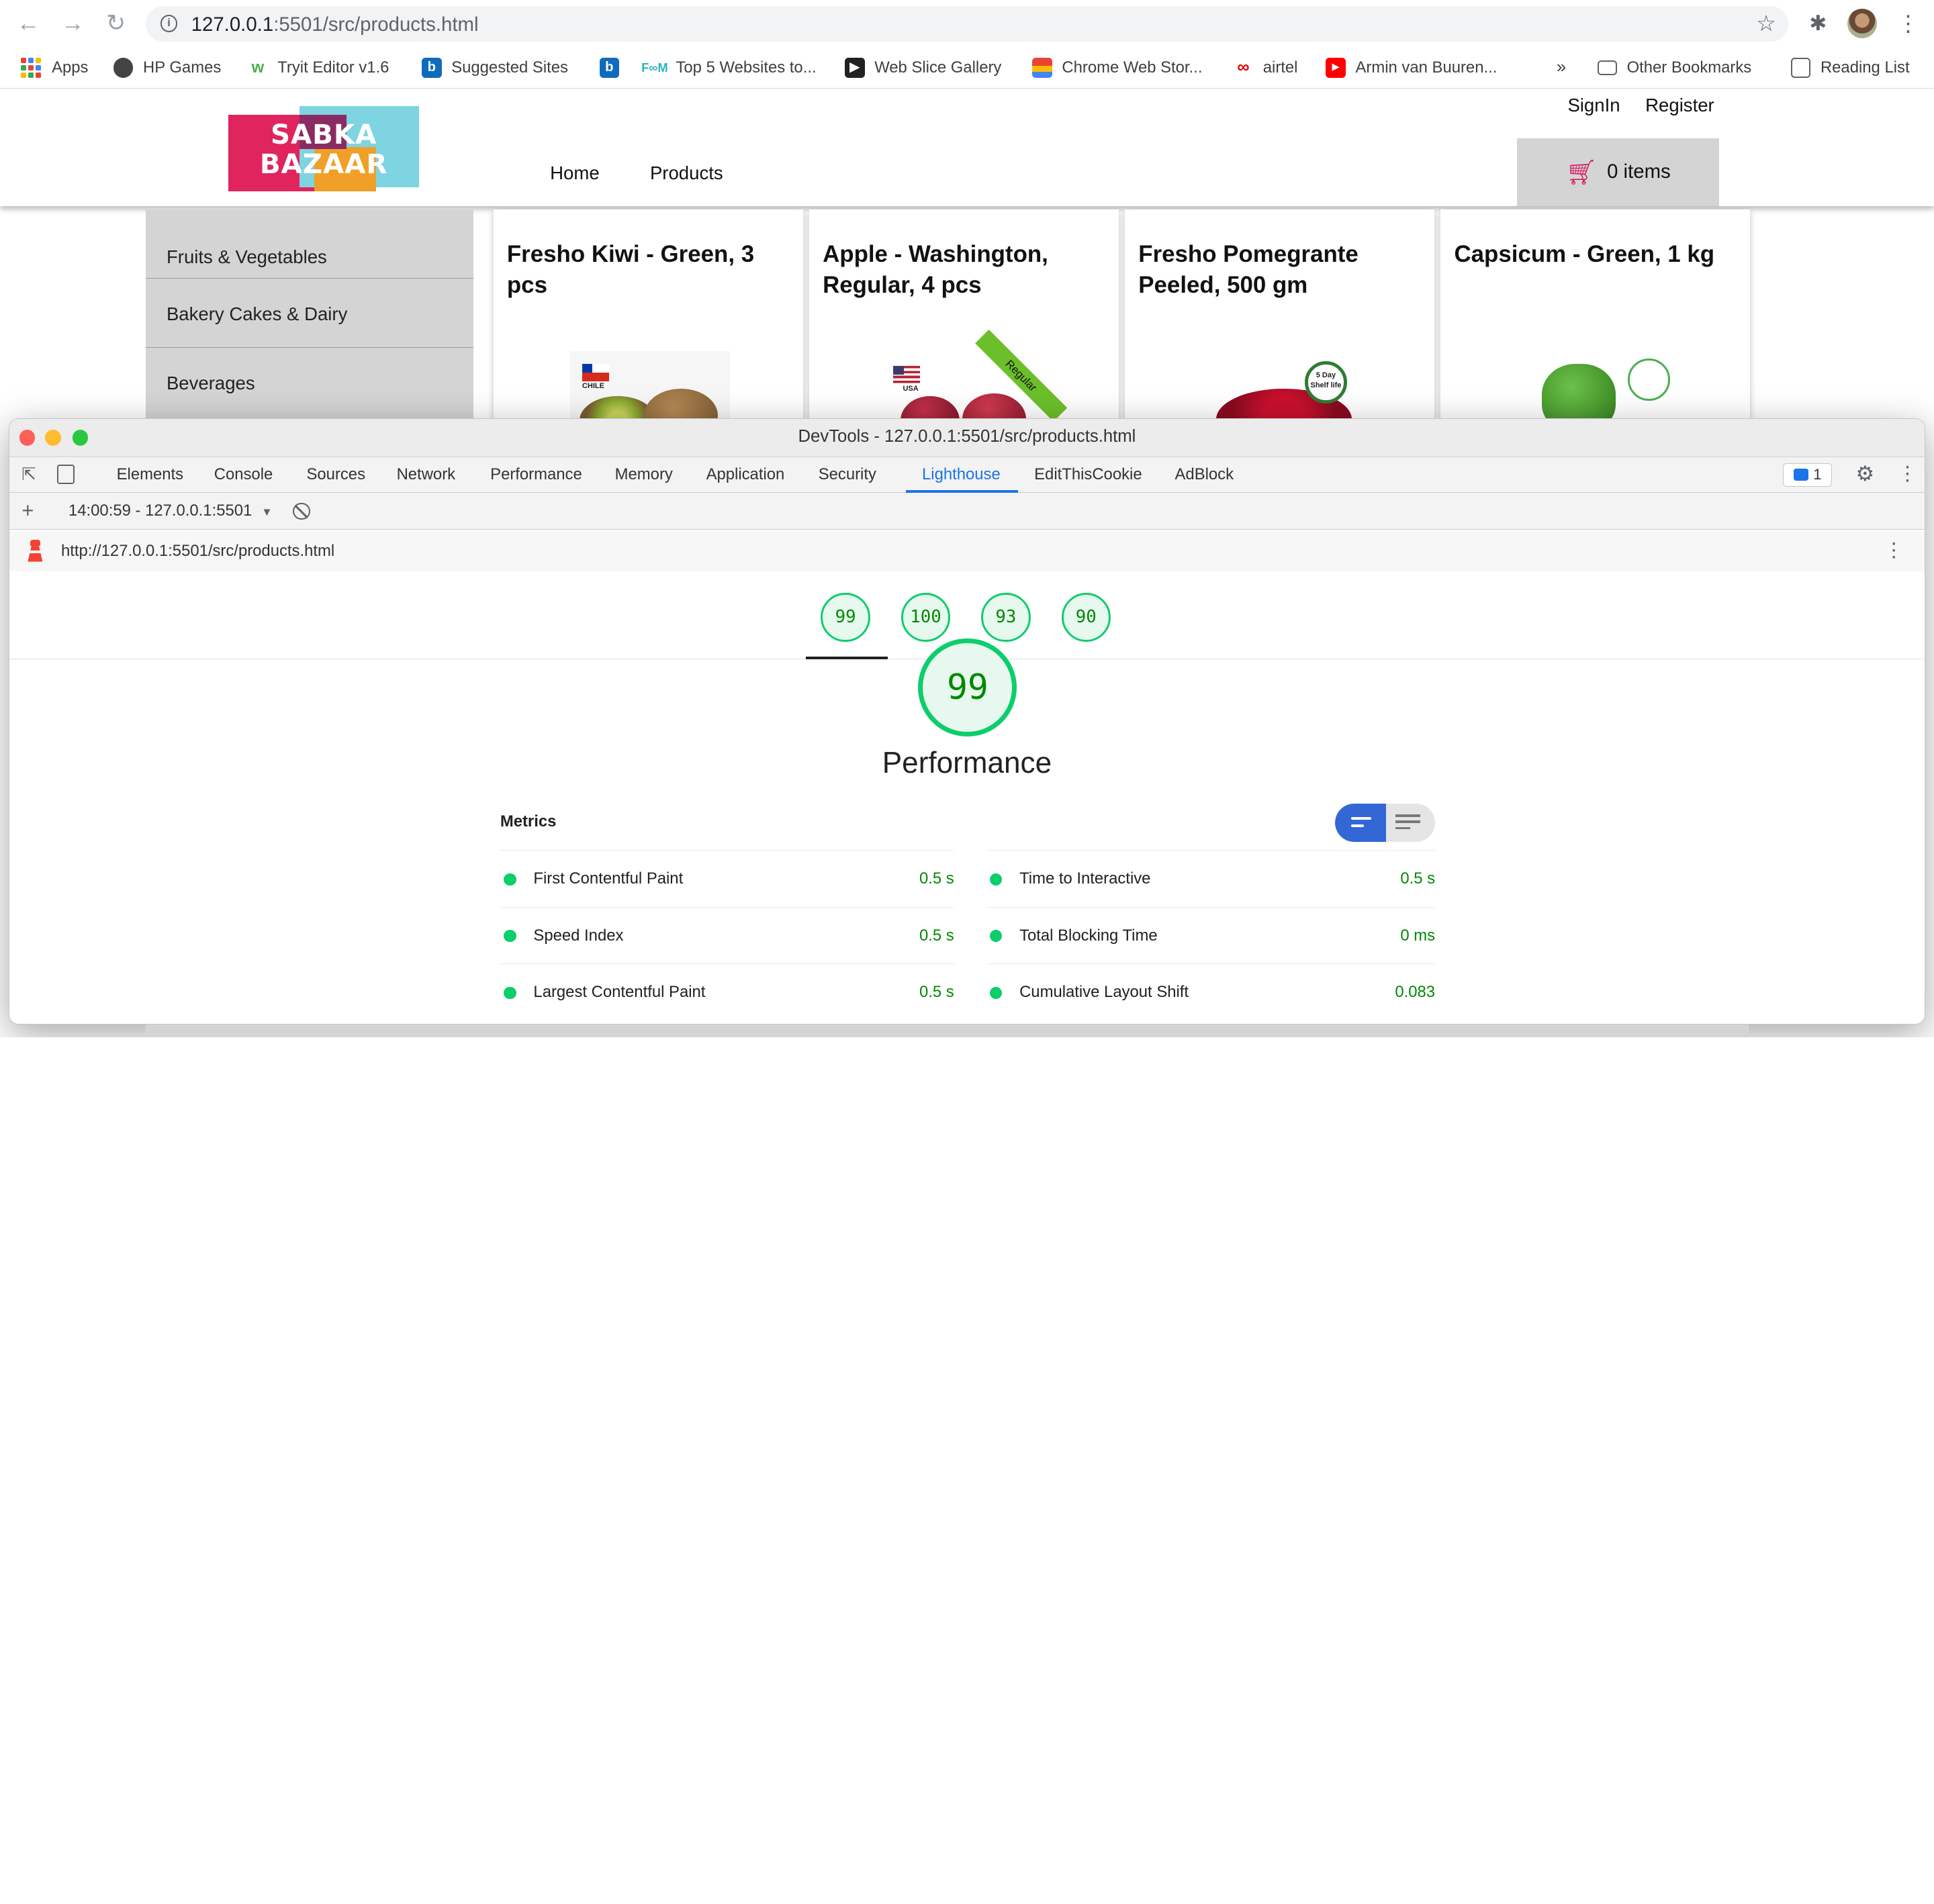 The image size is (1934, 1904). Describe the element at coordinates (1908, 23) in the screenshot. I see `browser-menu-icon: ⋮` at that location.